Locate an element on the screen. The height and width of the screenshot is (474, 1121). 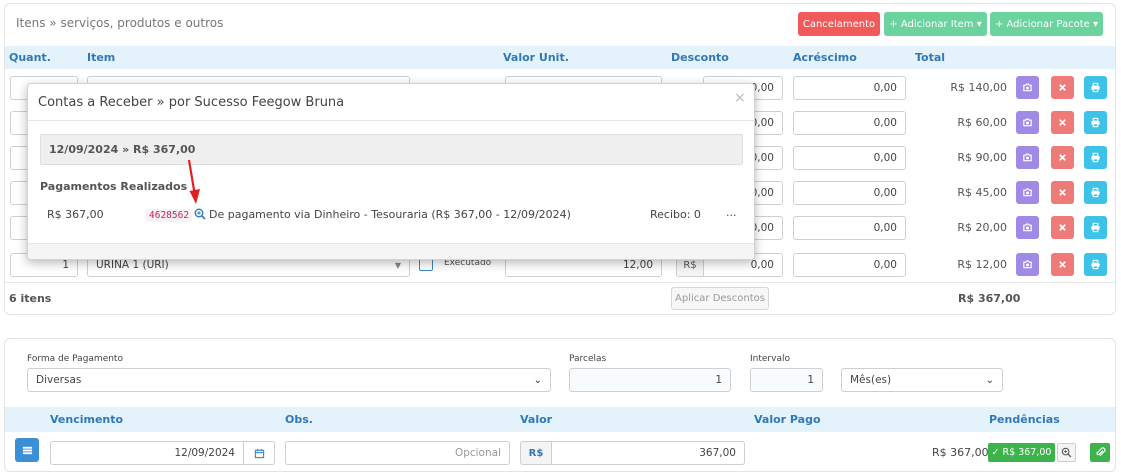
payment-amount: R$ 367,00 is located at coordinates (75, 214).